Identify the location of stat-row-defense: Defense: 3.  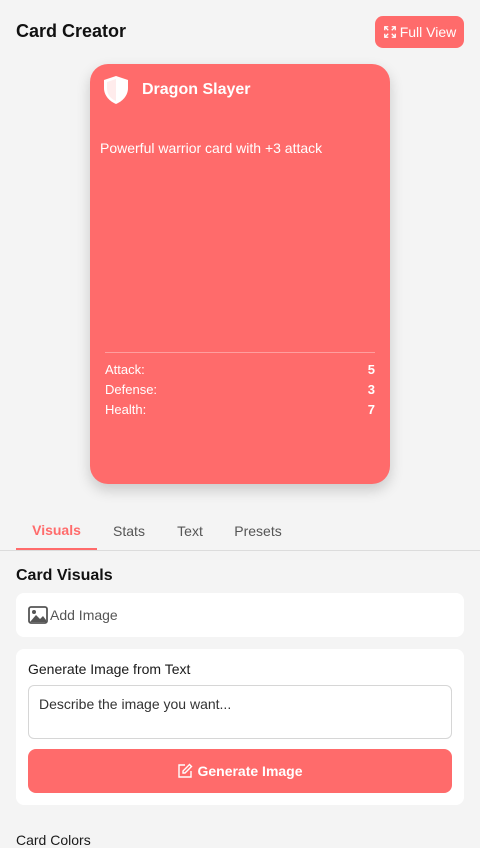
(240, 391).